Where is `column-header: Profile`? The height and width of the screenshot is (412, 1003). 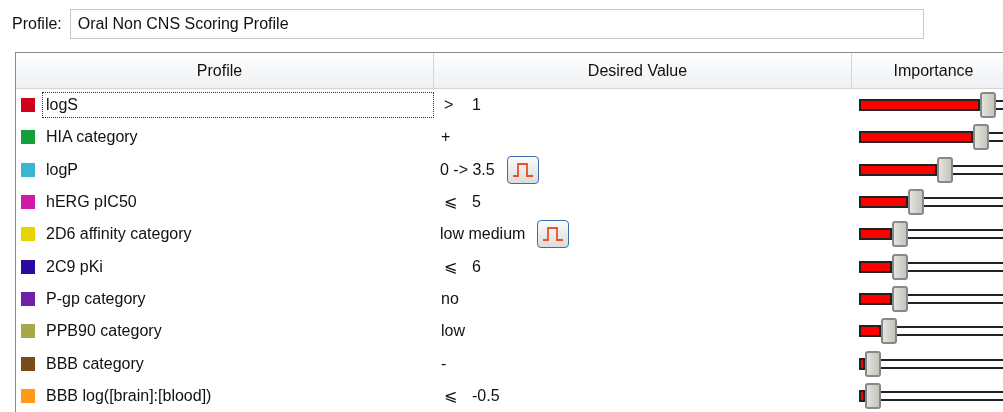 column-header: Profile is located at coordinates (225, 70).